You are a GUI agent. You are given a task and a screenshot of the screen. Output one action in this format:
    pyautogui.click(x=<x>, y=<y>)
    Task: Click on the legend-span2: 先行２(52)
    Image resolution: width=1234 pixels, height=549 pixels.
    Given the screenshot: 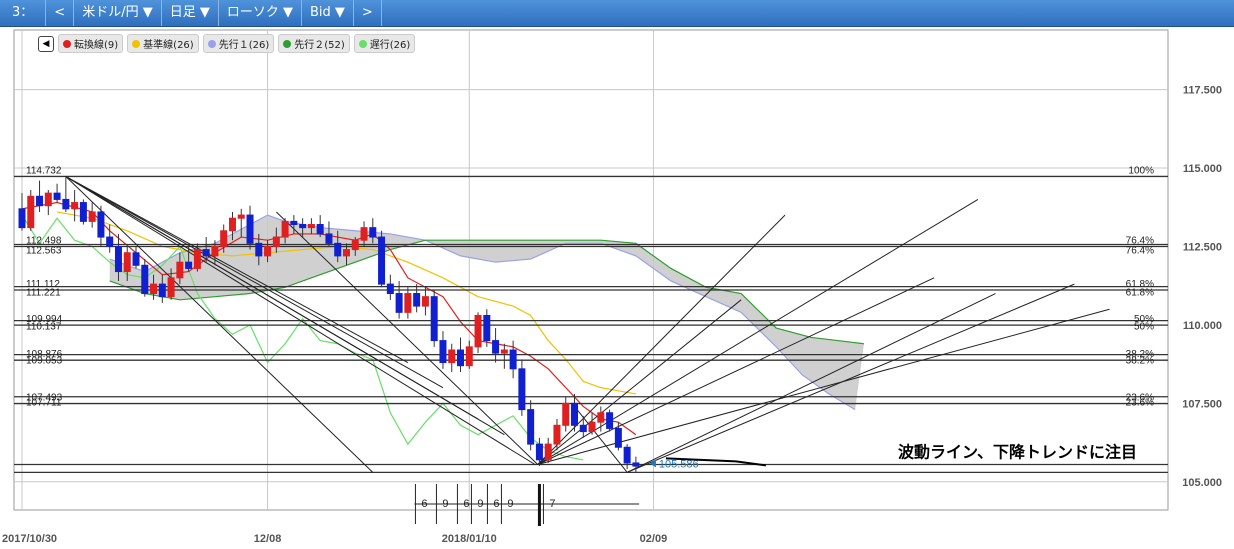 What is the action you would take?
    pyautogui.click(x=314, y=43)
    